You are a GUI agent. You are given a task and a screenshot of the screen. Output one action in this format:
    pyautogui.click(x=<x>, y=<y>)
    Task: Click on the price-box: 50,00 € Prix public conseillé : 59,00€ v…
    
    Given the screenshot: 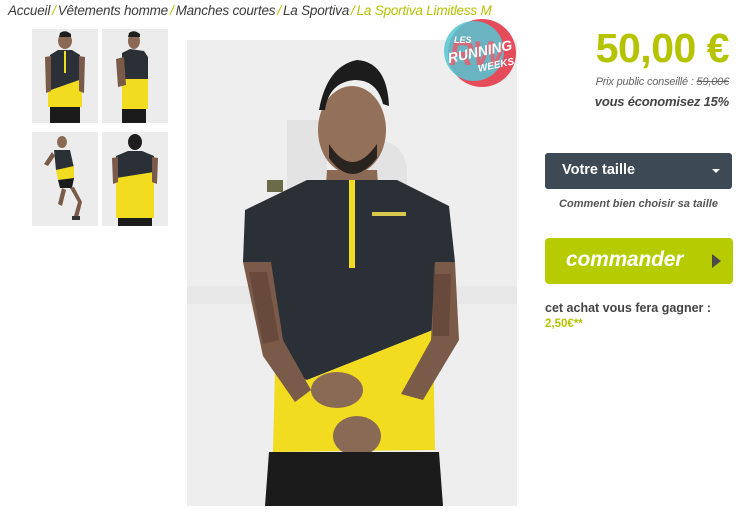 What is the action you would take?
    pyautogui.click(x=629, y=67)
    